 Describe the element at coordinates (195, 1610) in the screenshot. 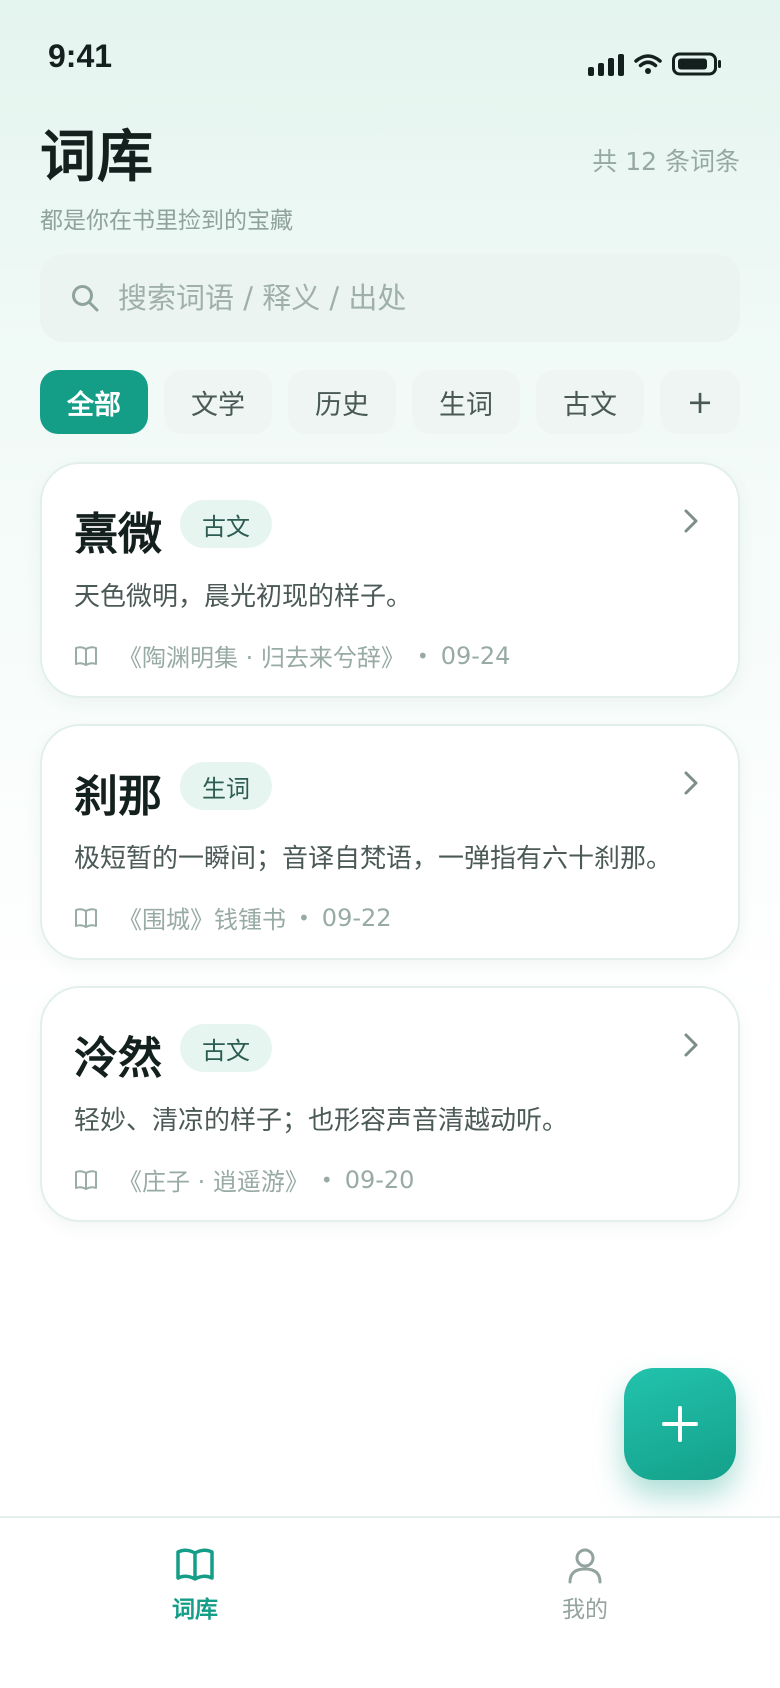

I see `tab-library-label: 词库` at that location.